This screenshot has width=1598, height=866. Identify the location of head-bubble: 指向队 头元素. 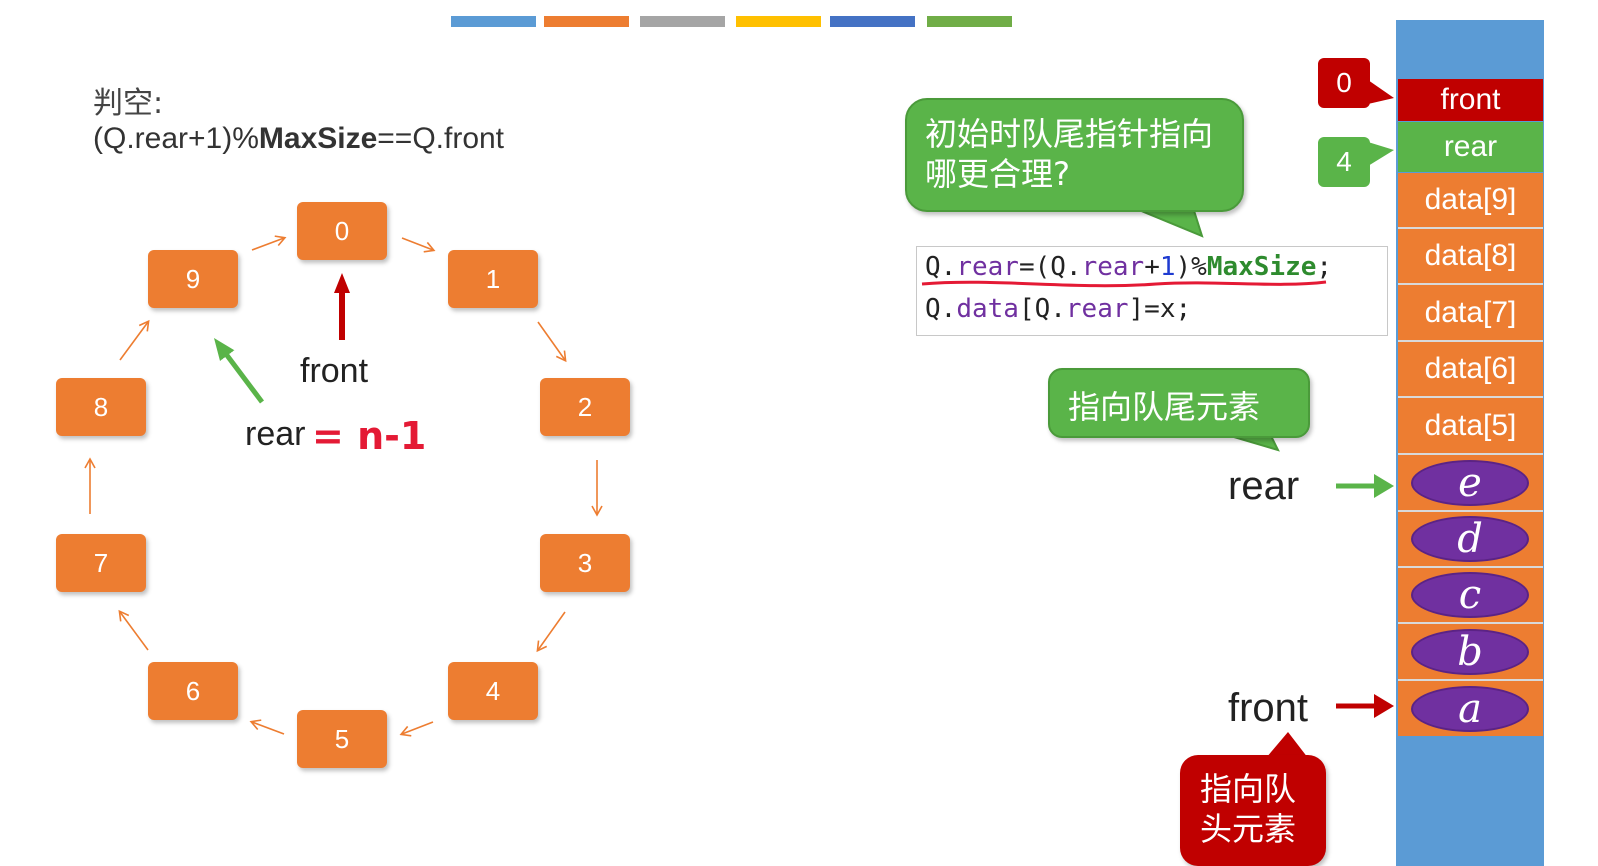
(1253, 810).